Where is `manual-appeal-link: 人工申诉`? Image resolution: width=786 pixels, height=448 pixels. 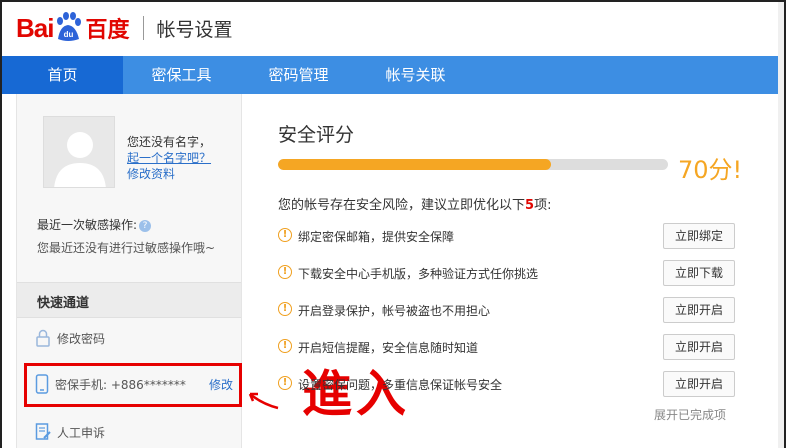 manual-appeal-link: 人工申诉 is located at coordinates (70, 432).